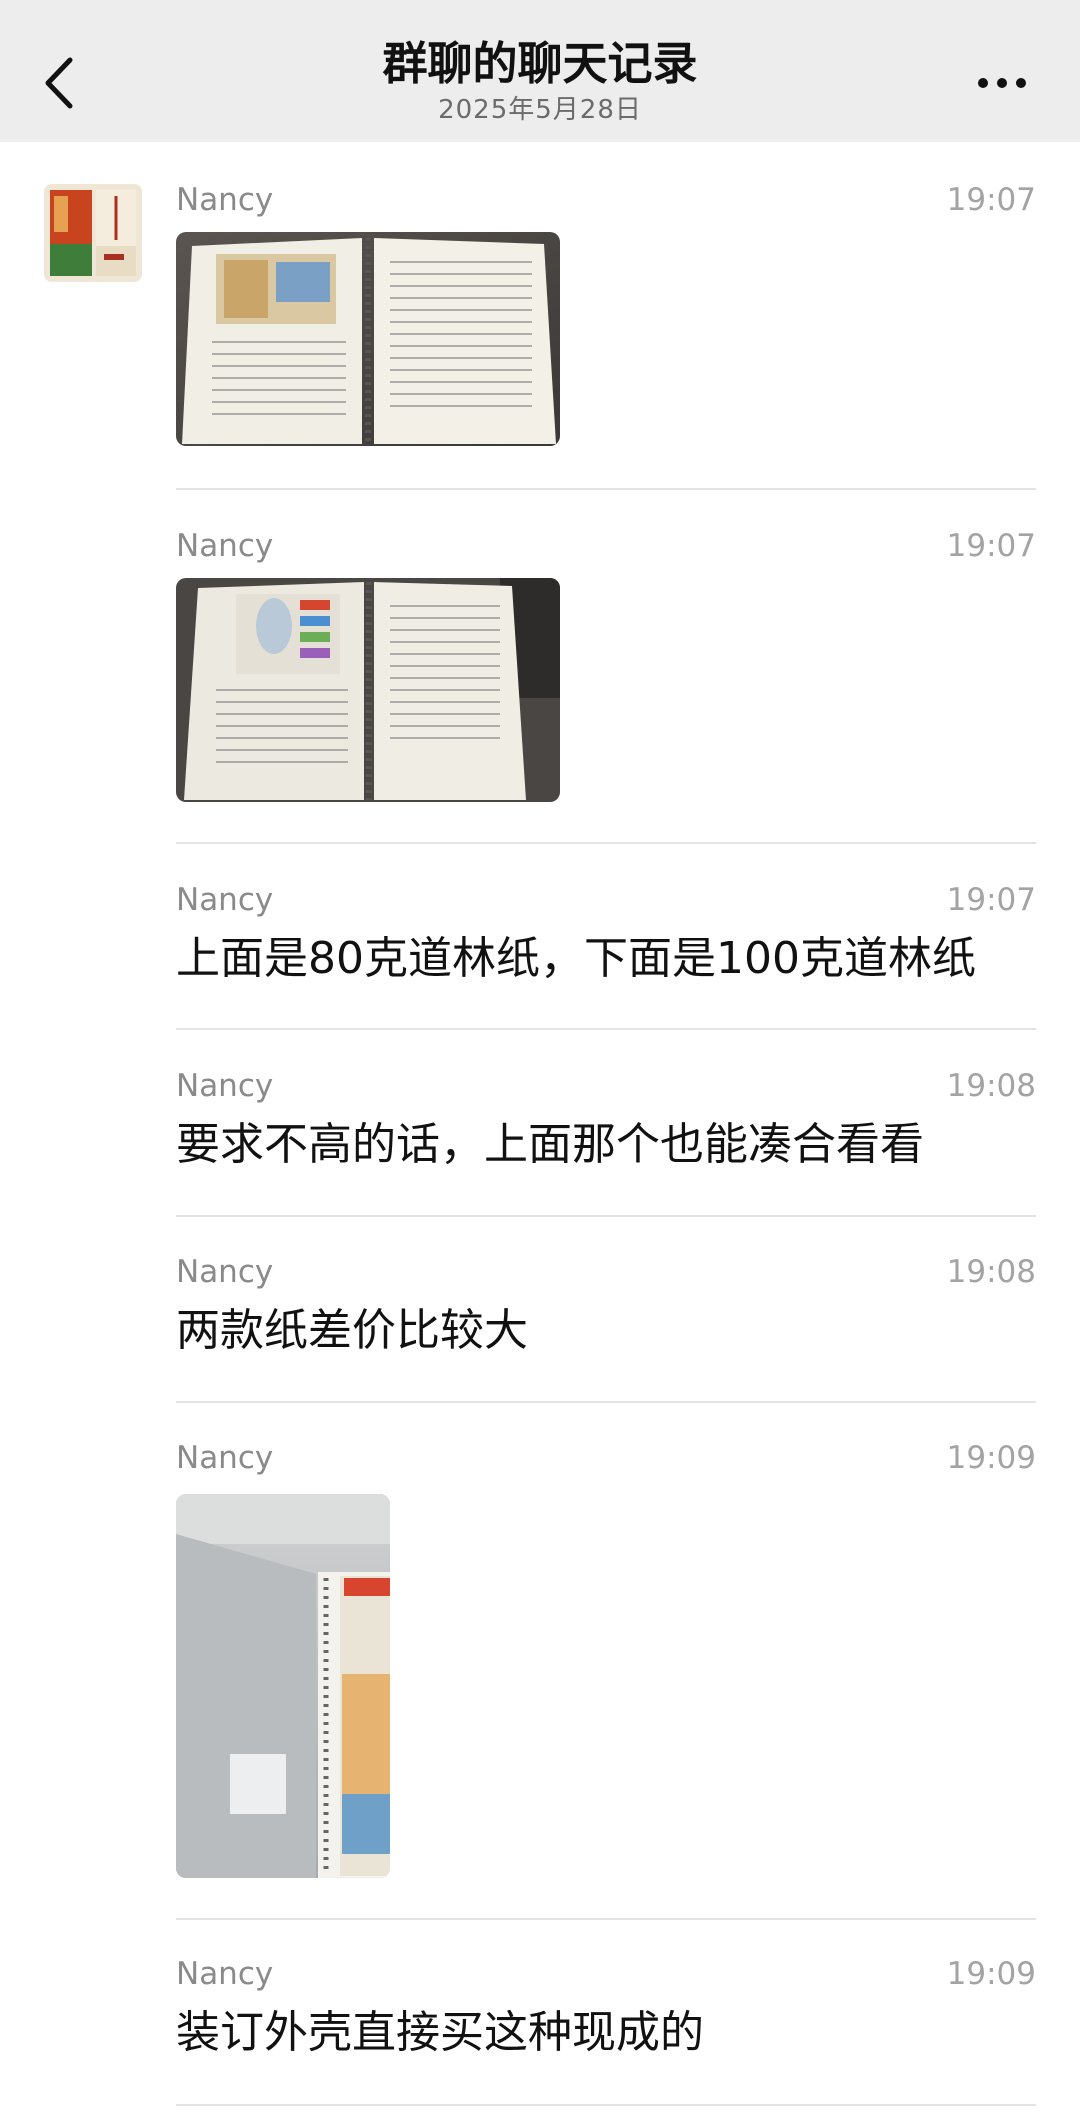  I want to click on page-title: 群聊的聊天记录, so click(540, 63).